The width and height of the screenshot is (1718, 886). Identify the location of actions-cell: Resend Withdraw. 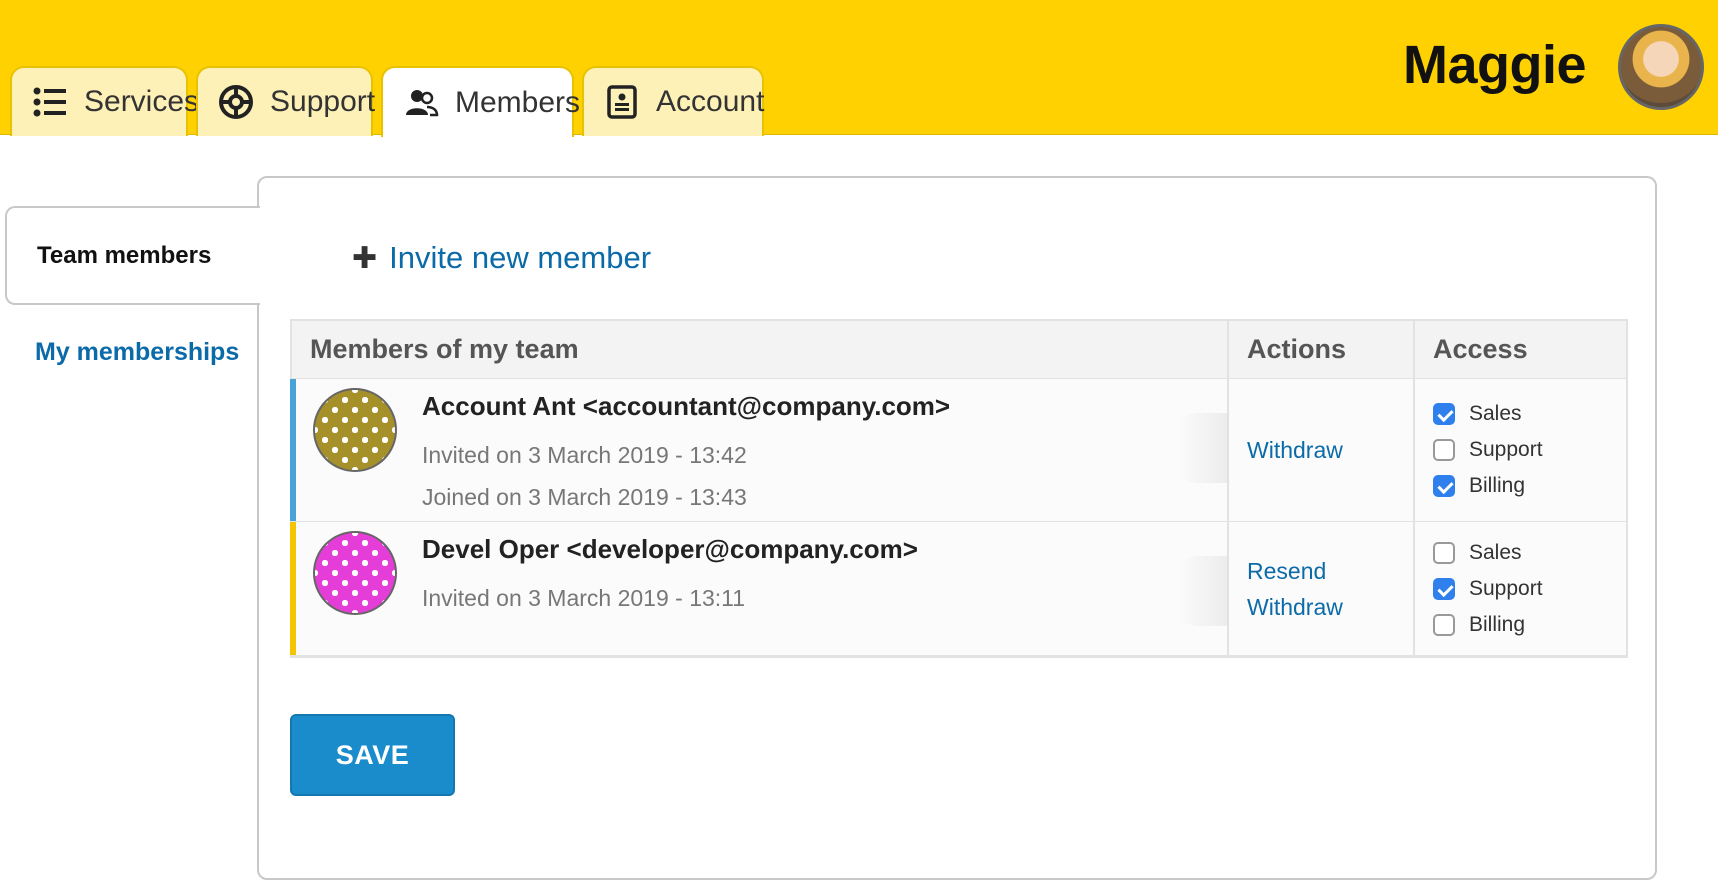
(1322, 588).